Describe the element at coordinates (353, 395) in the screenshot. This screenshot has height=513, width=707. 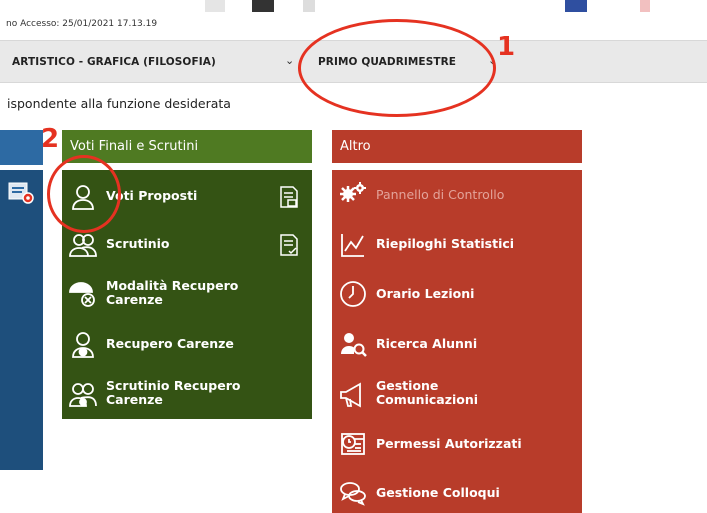
I see `megaphone-icon` at that location.